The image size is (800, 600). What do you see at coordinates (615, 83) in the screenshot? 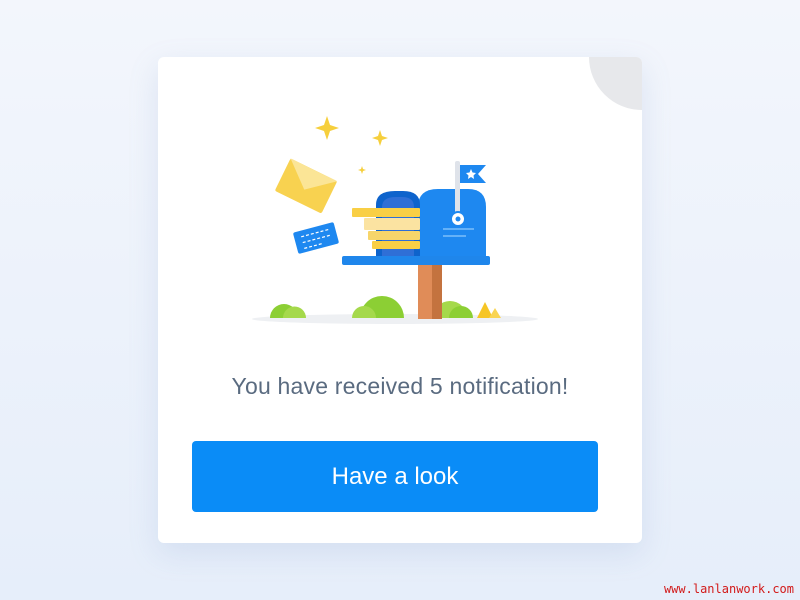
I see `close-button` at bounding box center [615, 83].